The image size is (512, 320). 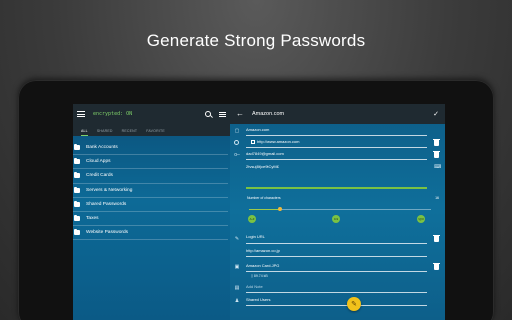 I want to click on email-value: dad7849@gmail.com, so click(x=265, y=153).